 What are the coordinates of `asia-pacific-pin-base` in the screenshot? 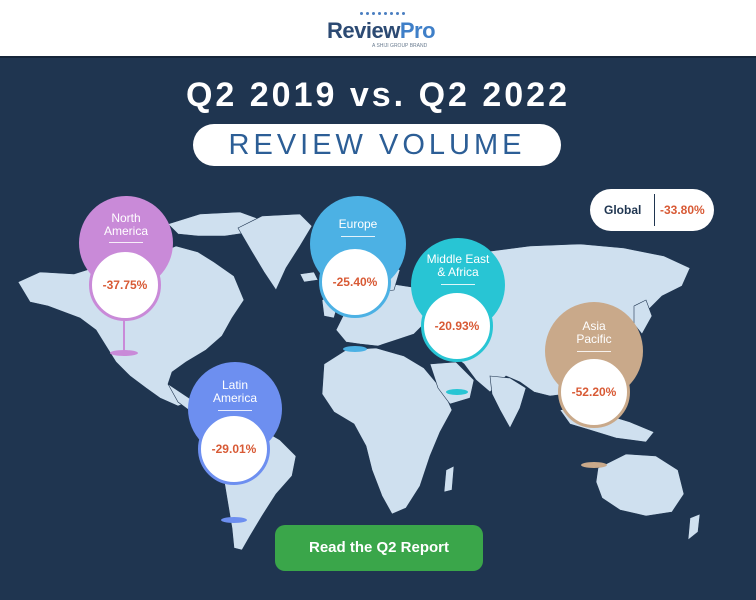 It's located at (594, 465).